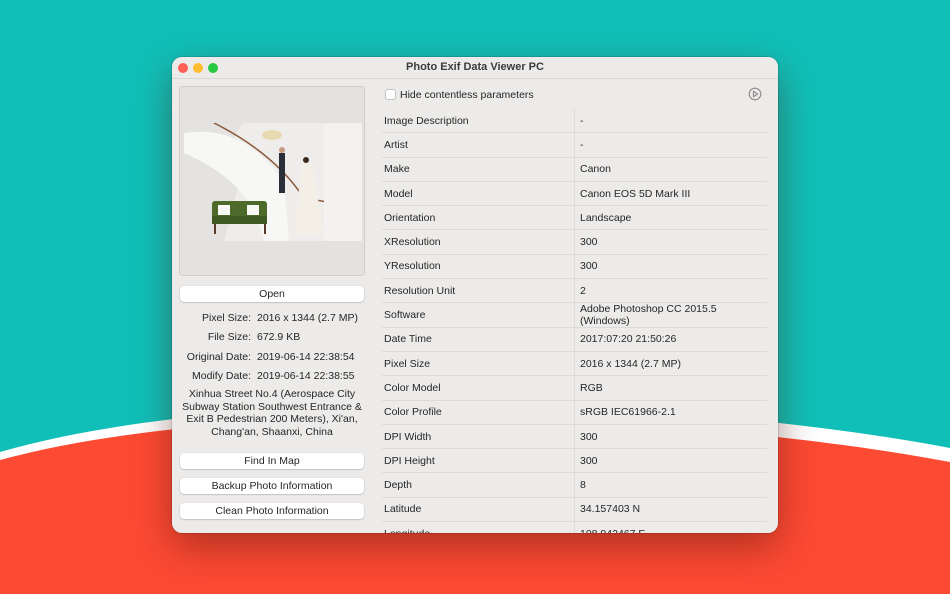 The height and width of the screenshot is (594, 950). I want to click on hide-contentless-label: Hide contentless parameters, so click(467, 95).